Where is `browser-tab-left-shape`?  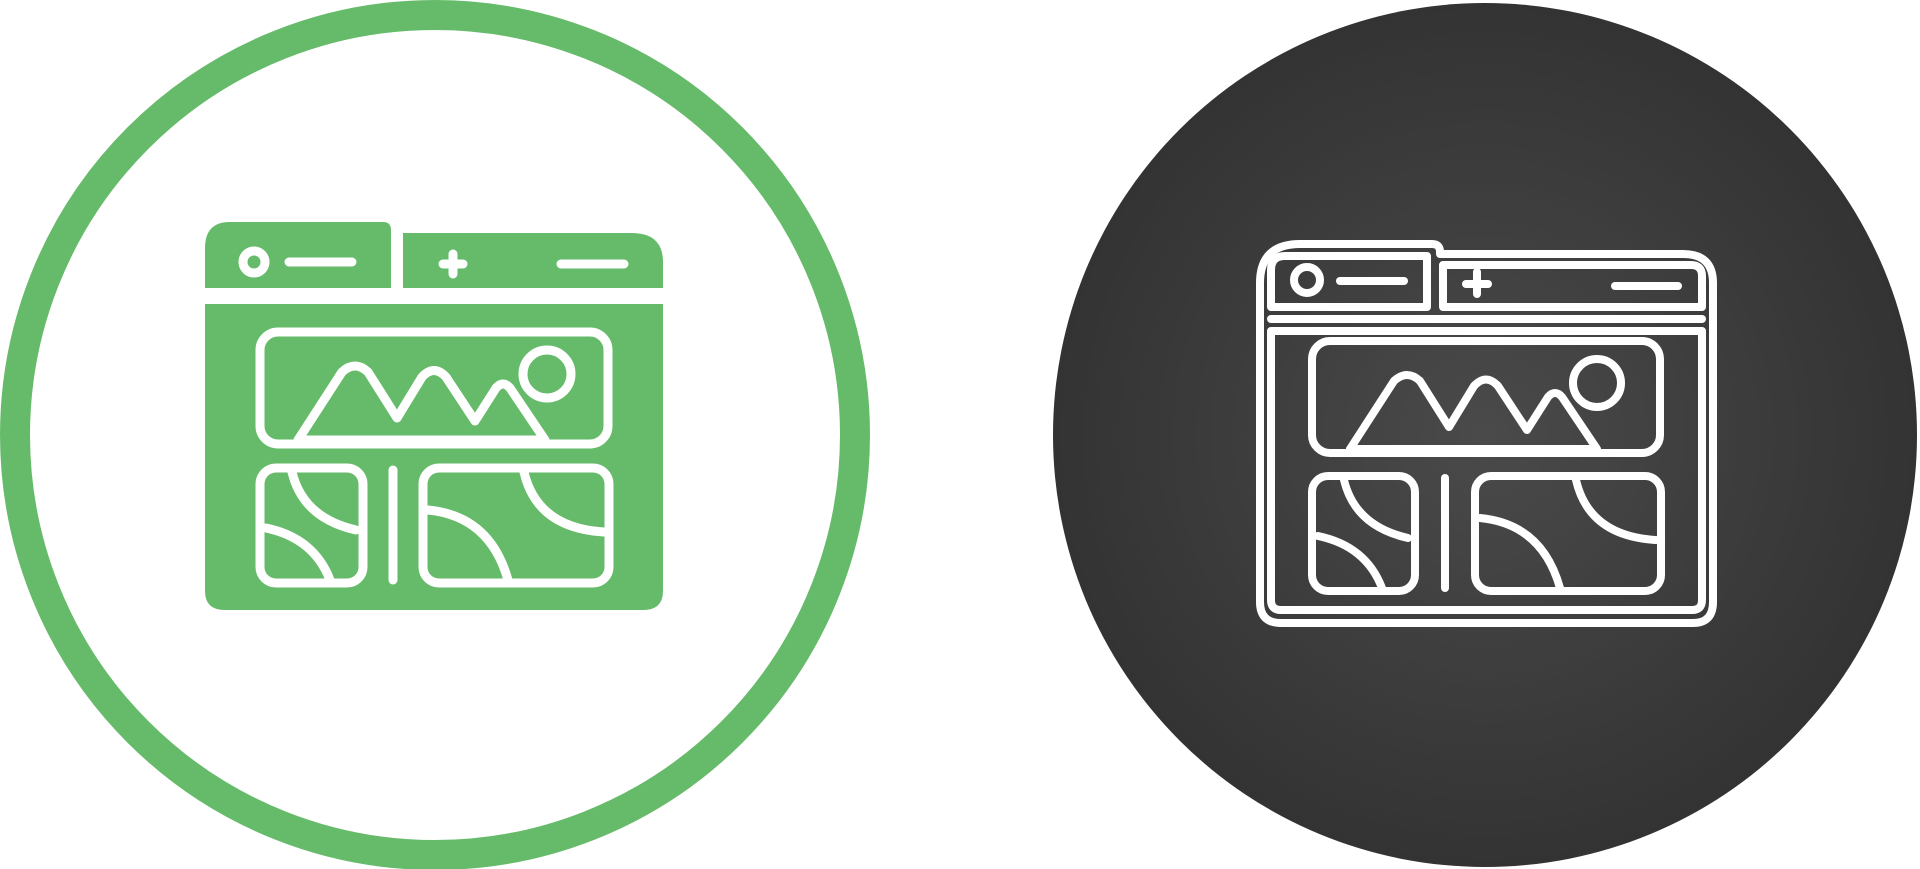 browser-tab-left-shape is located at coordinates (298, 255).